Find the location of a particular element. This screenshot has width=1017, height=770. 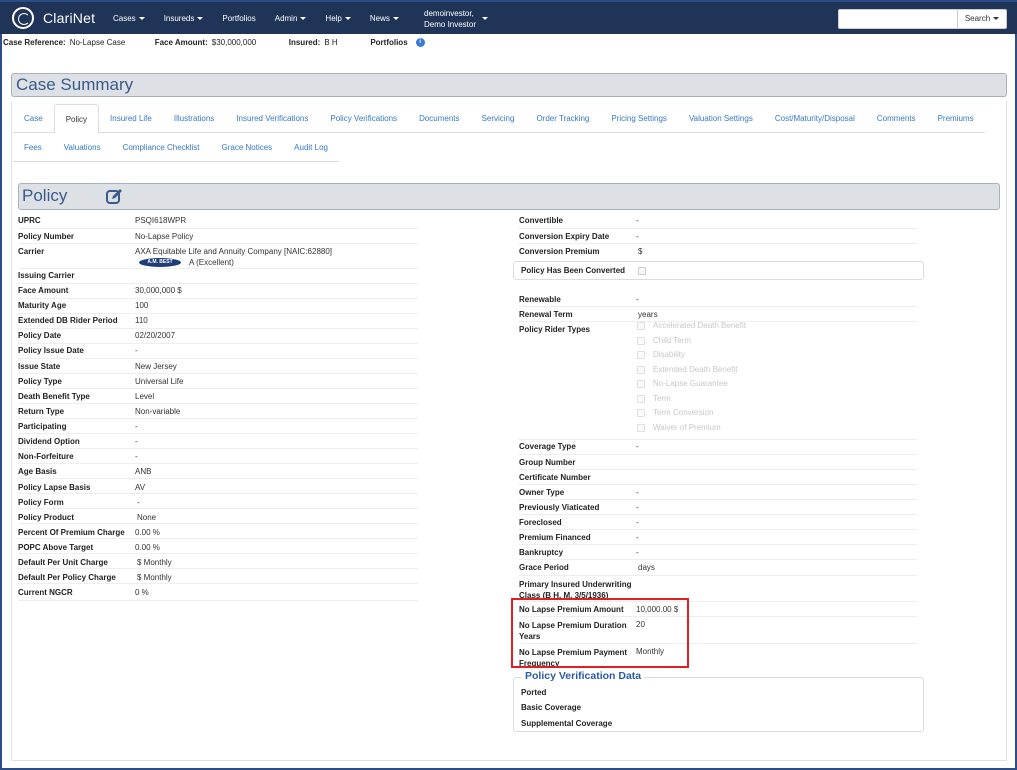

menu-insureds: Insureds is located at coordinates (184, 18).